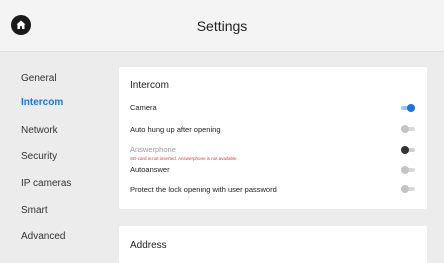  I want to click on protect-lock-toggle, so click(408, 189).